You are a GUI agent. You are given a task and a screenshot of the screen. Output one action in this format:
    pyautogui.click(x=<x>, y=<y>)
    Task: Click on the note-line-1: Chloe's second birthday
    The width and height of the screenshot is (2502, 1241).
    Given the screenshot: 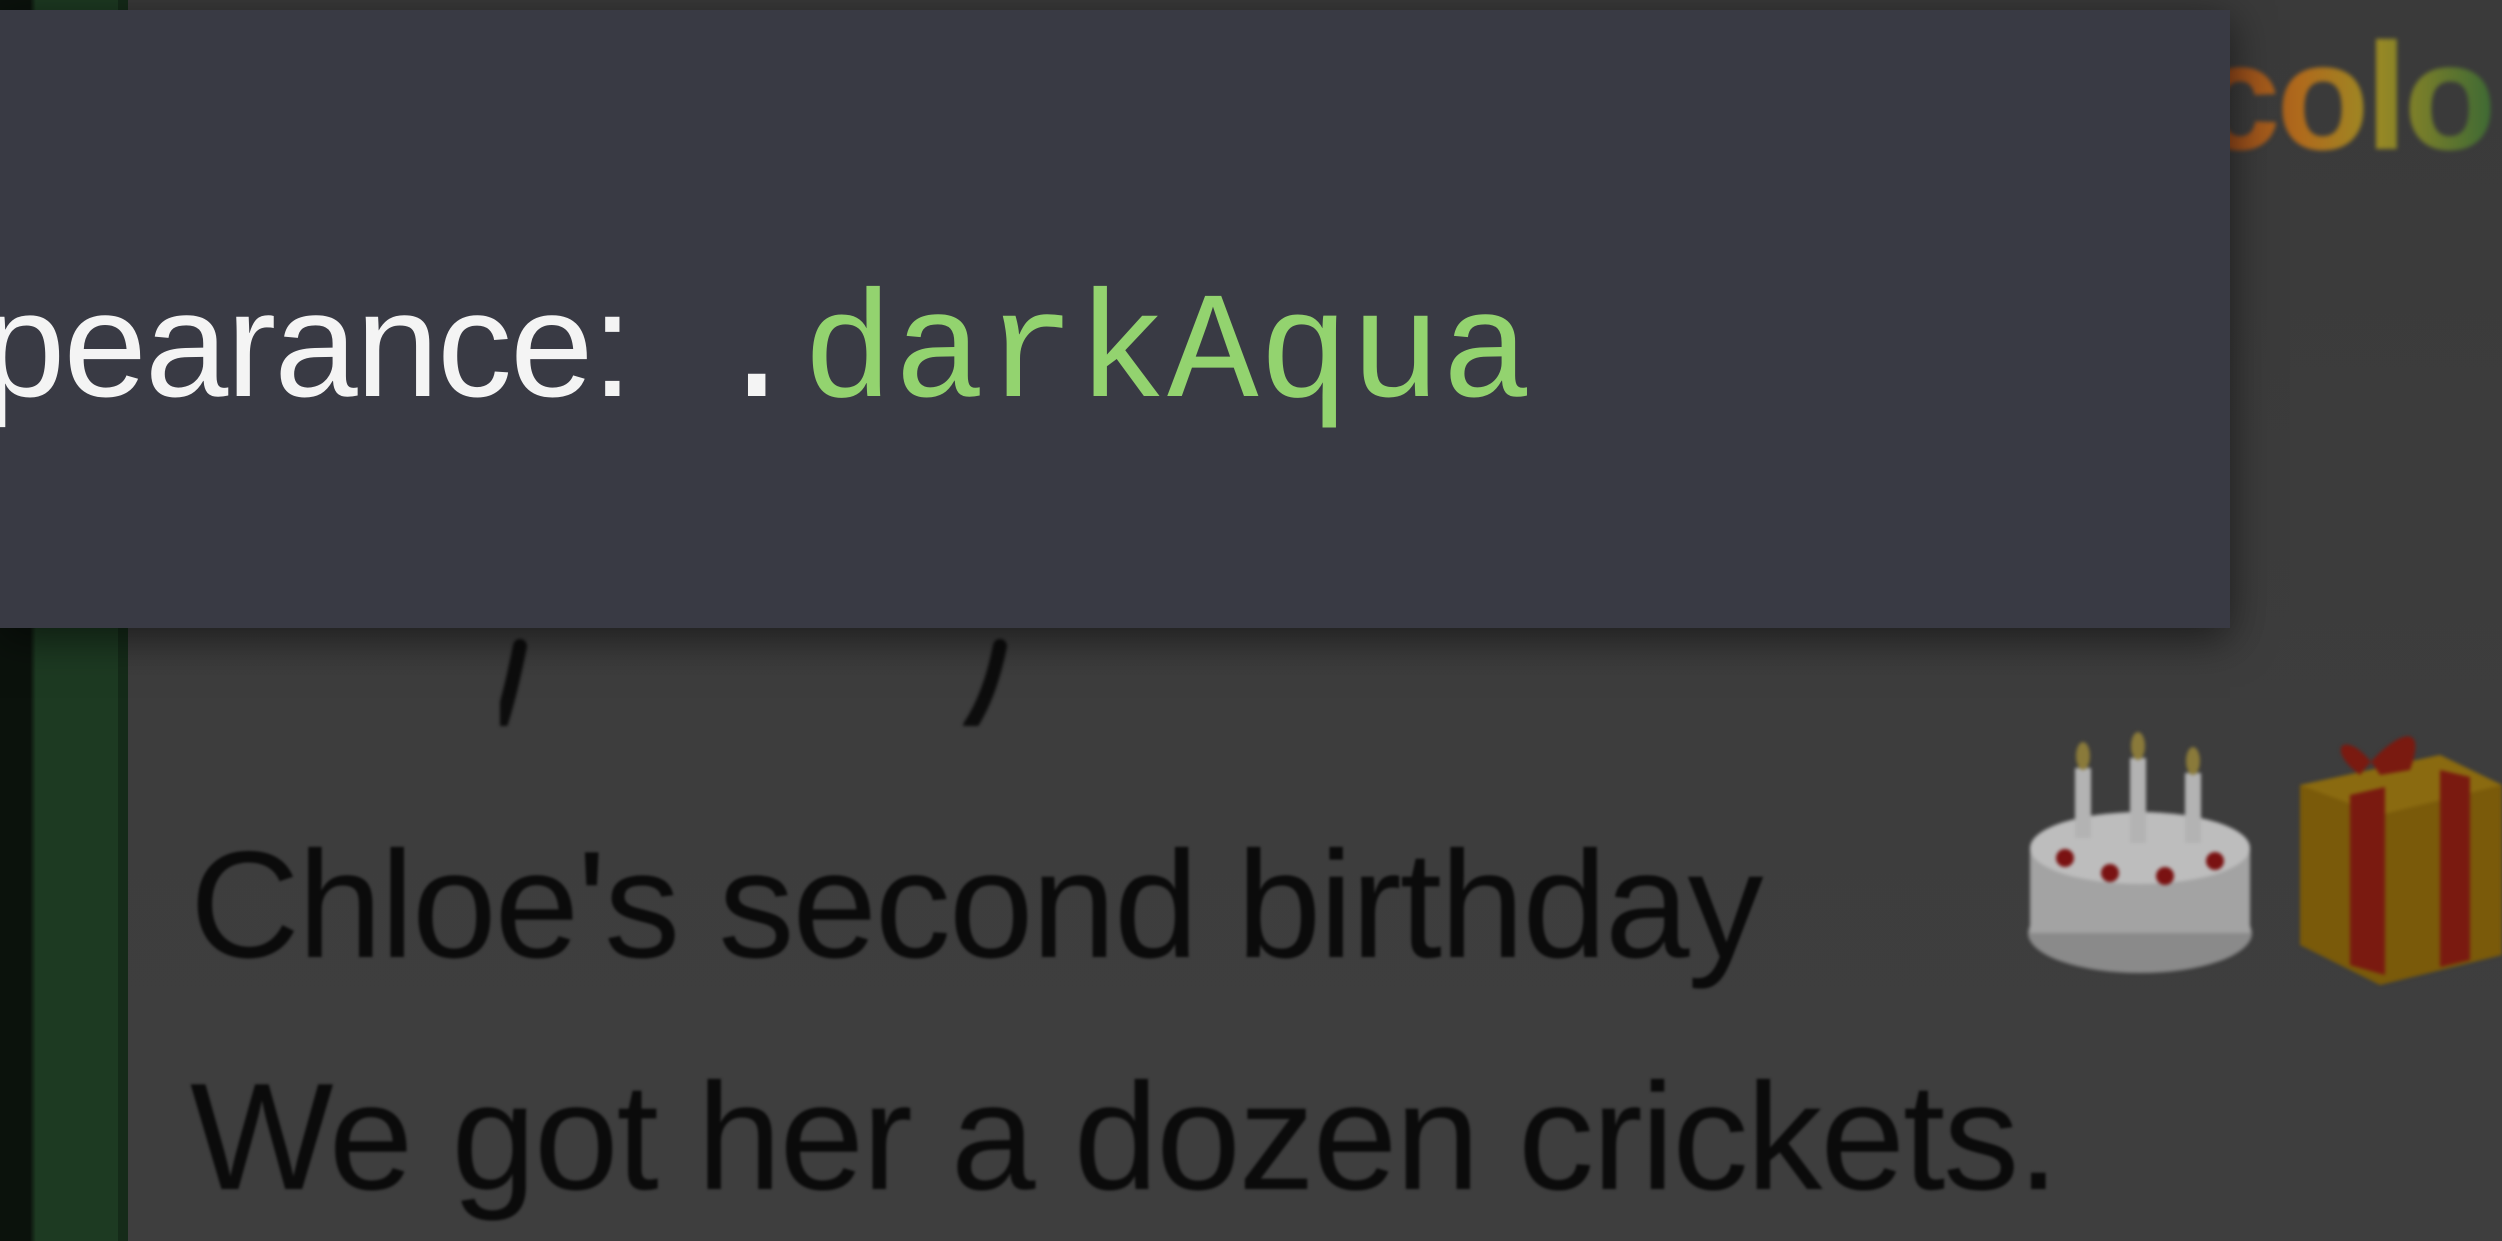 What is the action you would take?
    pyautogui.click(x=977, y=905)
    